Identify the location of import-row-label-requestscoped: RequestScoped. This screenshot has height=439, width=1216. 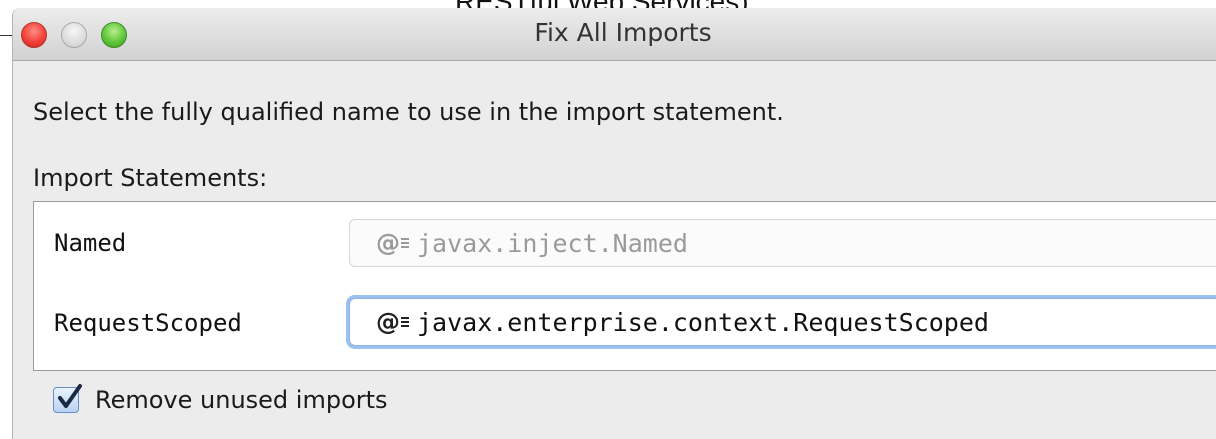
(148, 323).